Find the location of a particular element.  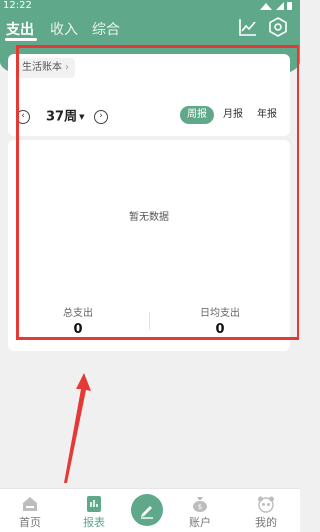

add-record-button is located at coordinates (147, 510).